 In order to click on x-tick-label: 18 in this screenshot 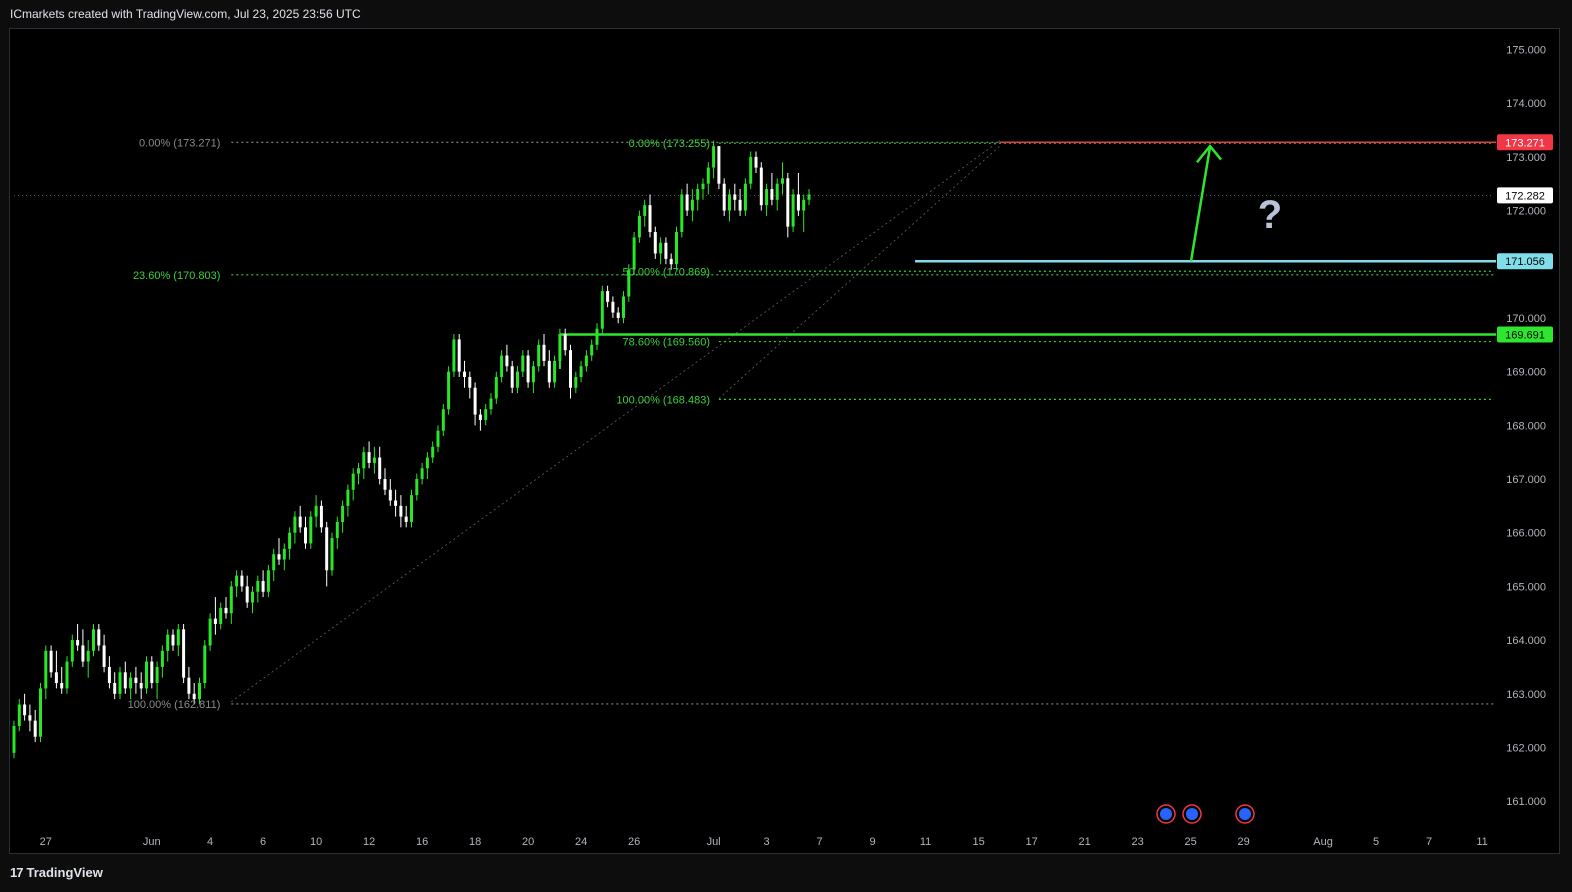, I will do `click(475, 842)`.